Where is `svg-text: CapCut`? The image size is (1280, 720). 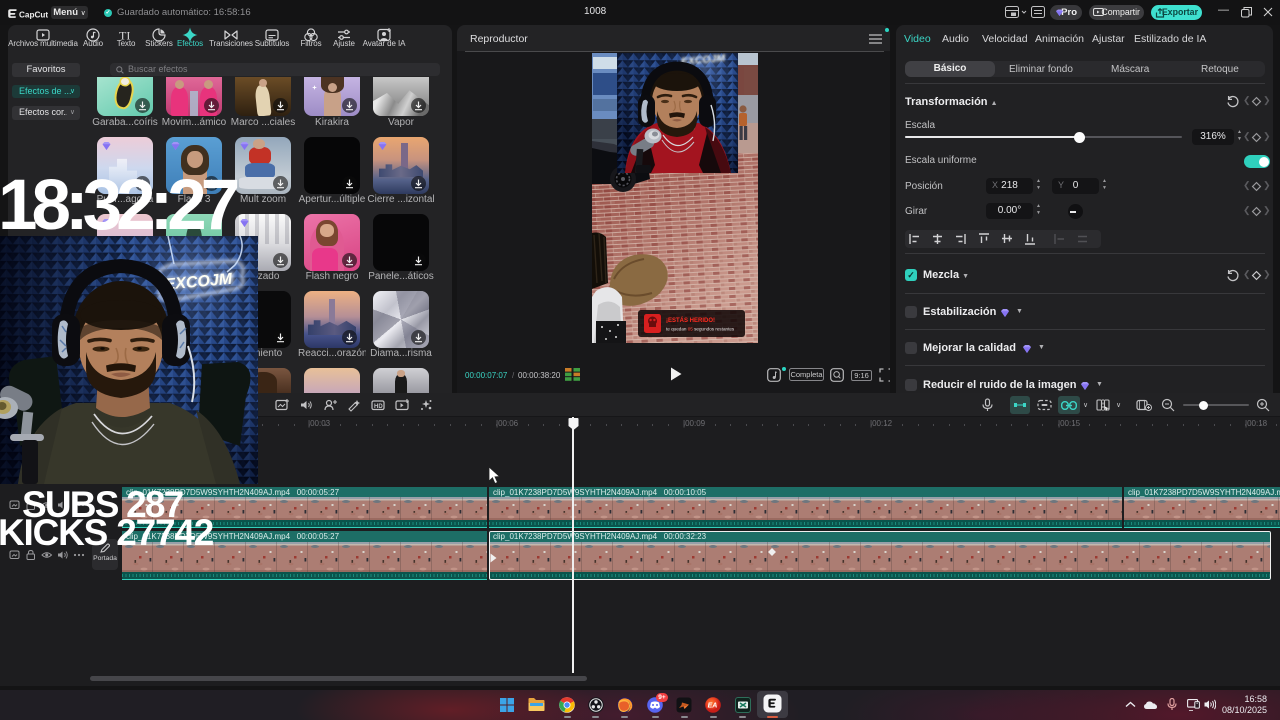
svg-text: CapCut is located at coordinates (33, 14).